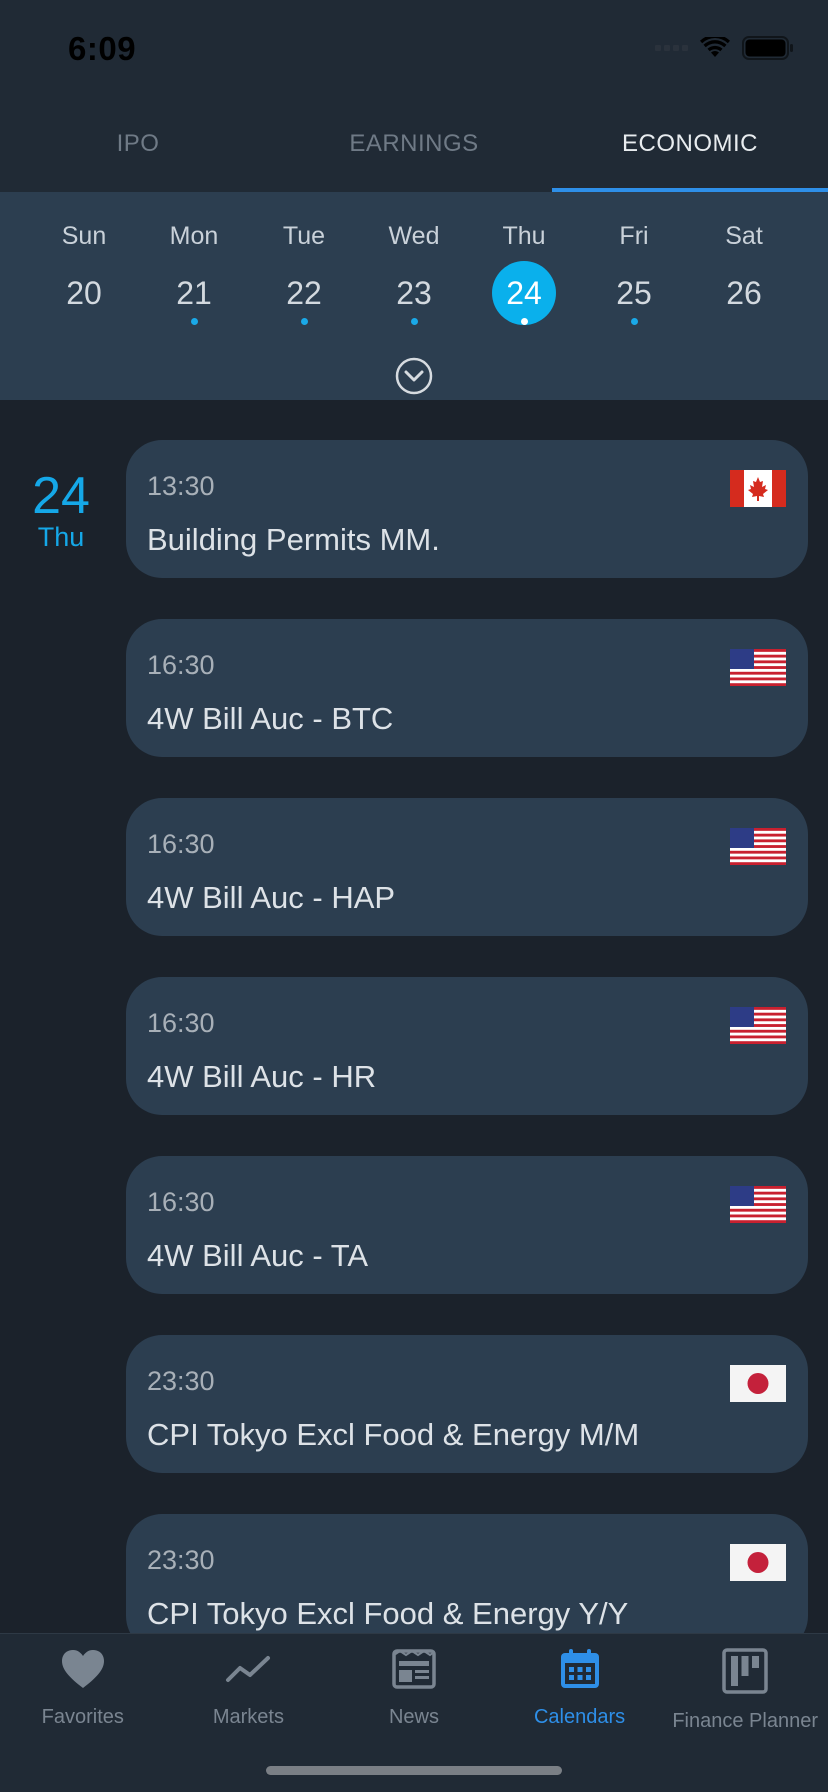 The width and height of the screenshot is (828, 1792). Describe the element at coordinates (467, 1573) in the screenshot. I see `event-card: 23:30 CPI Tokyo Excl Food & Energy Y/Y` at that location.